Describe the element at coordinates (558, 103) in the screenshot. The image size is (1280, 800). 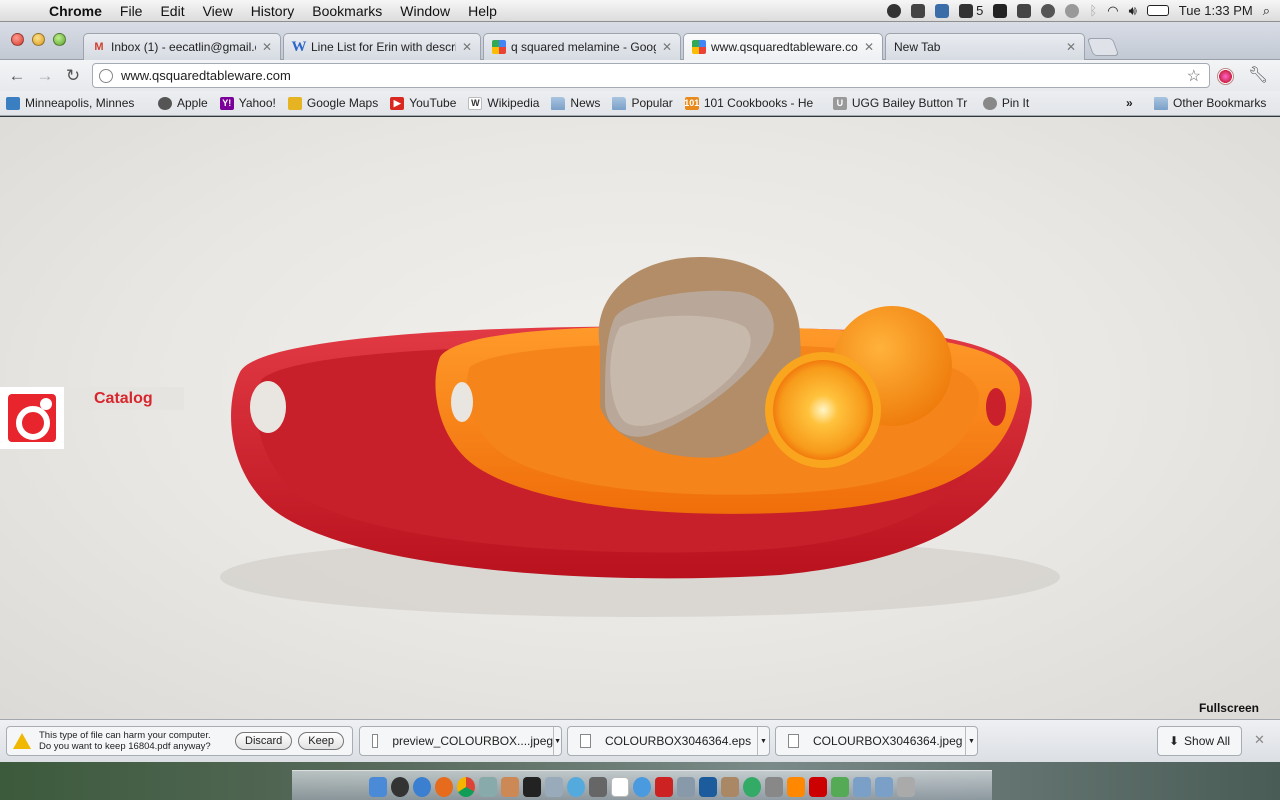
I see `folder-icon` at that location.